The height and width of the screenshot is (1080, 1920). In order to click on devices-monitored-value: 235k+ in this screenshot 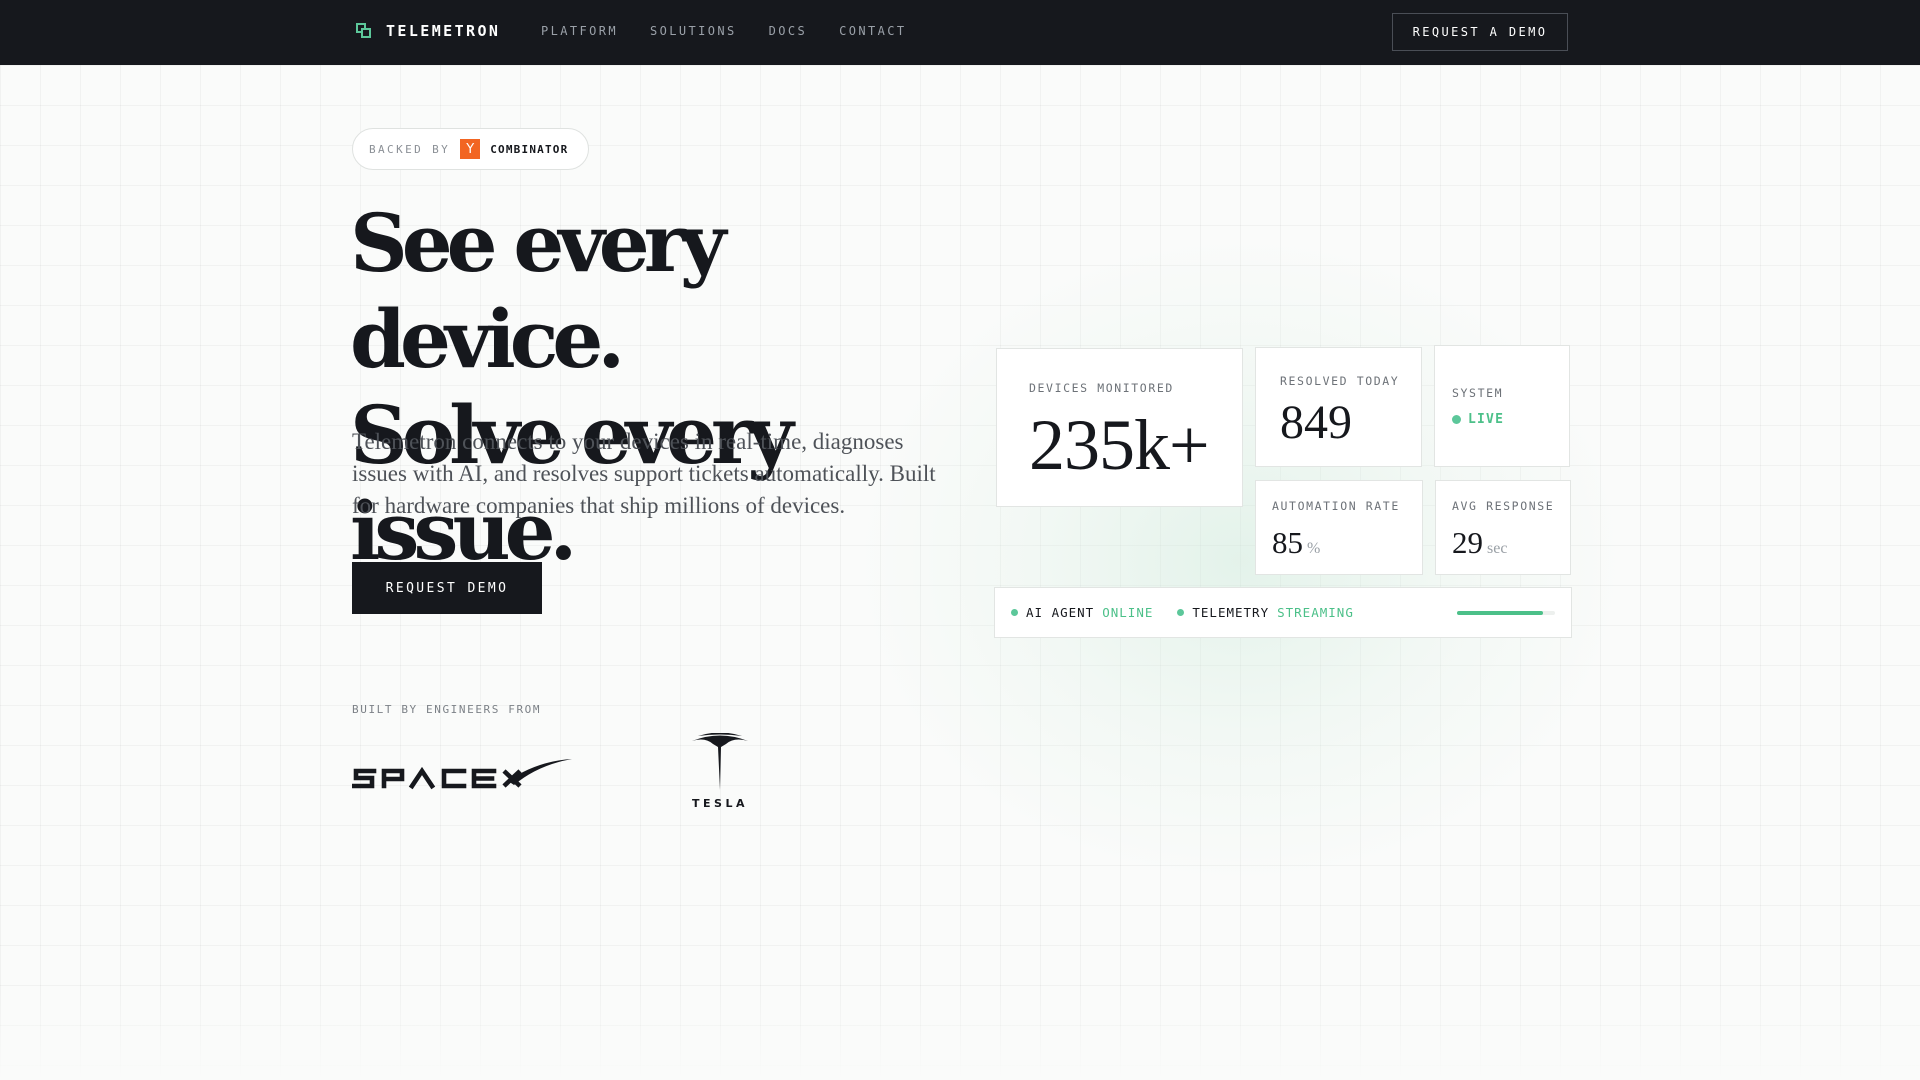, I will do `click(1119, 445)`.